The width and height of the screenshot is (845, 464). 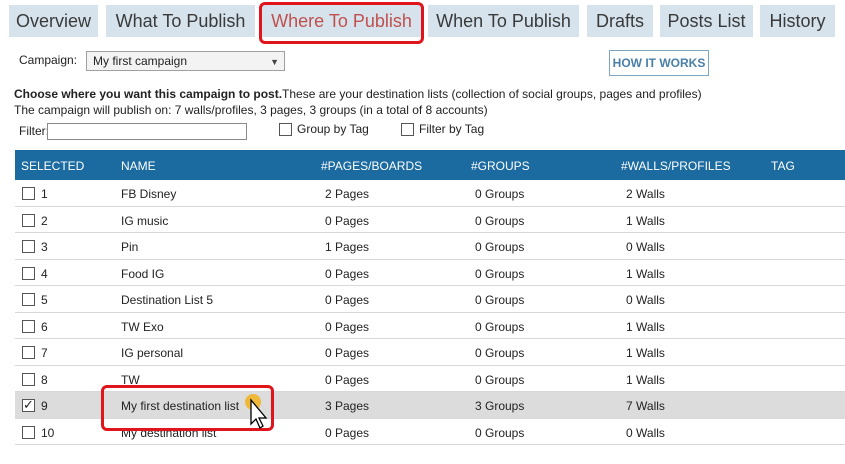 What do you see at coordinates (503, 21) in the screenshot?
I see `tab-when-to-publish: When To Publish` at bounding box center [503, 21].